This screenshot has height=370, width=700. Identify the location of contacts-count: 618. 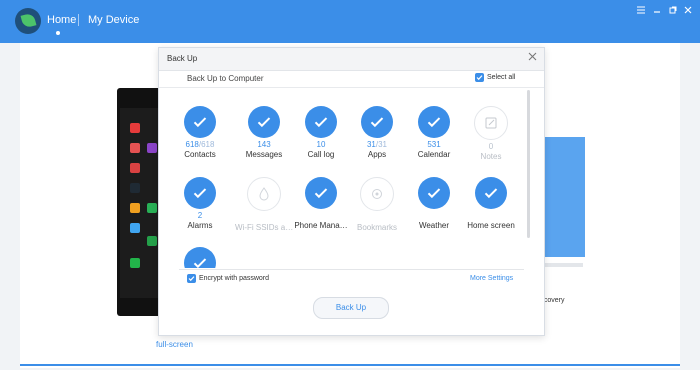
(192, 144).